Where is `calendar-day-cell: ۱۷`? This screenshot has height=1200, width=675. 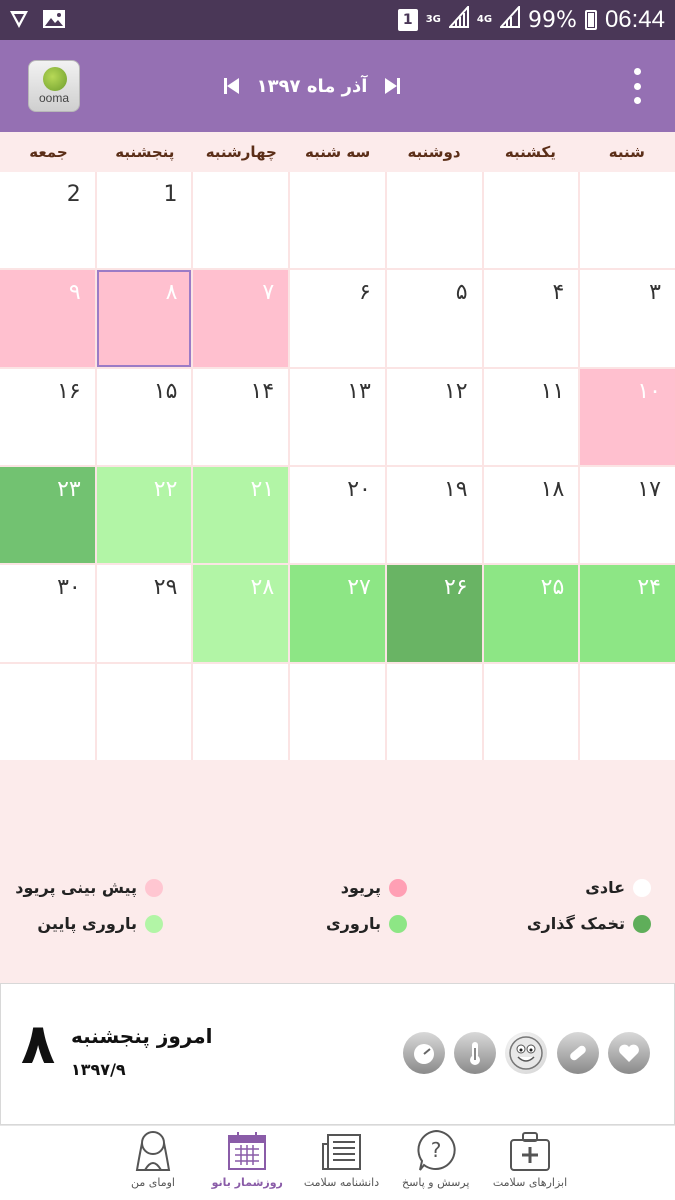 calendar-day-cell: ۱۷ is located at coordinates (627, 515).